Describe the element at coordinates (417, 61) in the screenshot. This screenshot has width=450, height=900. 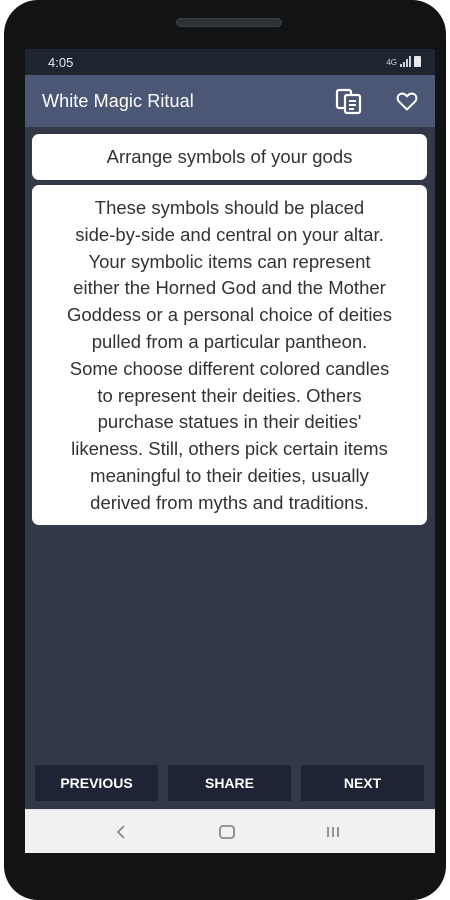
I see `battery-icon` at that location.